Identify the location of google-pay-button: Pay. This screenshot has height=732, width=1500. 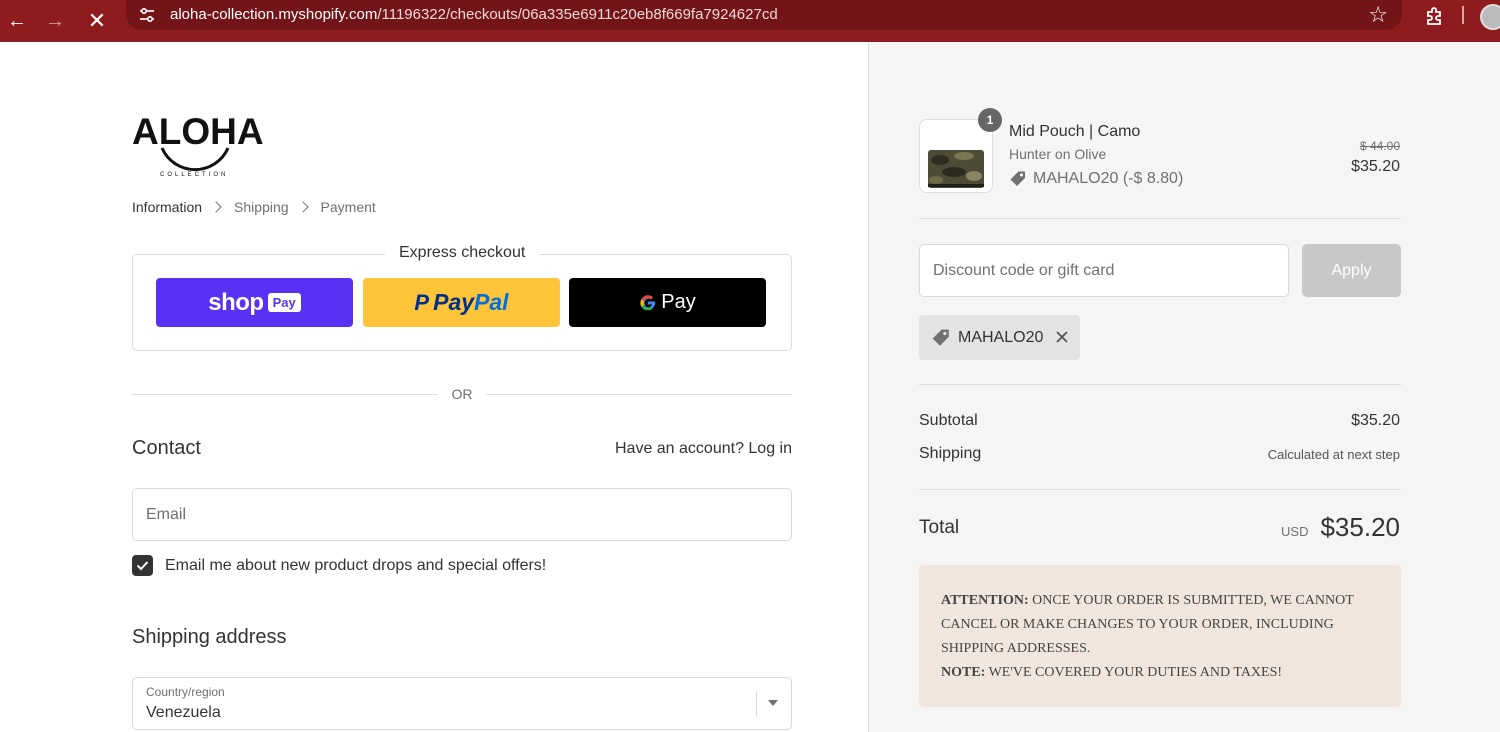
(667, 302).